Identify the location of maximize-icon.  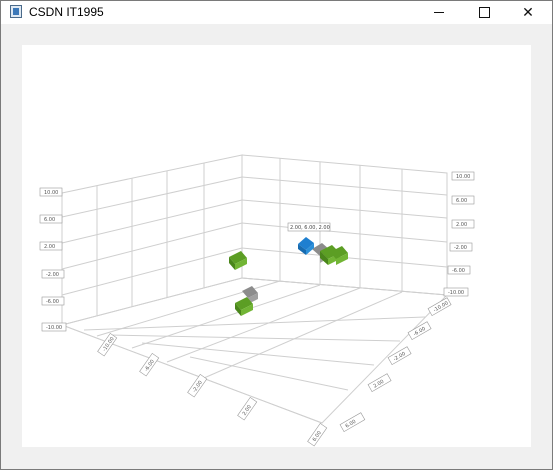
(484, 12).